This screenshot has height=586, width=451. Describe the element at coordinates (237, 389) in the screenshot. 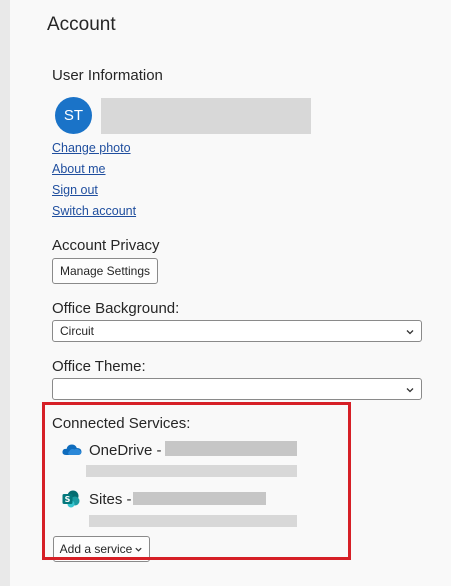

I see `office-theme-select` at that location.